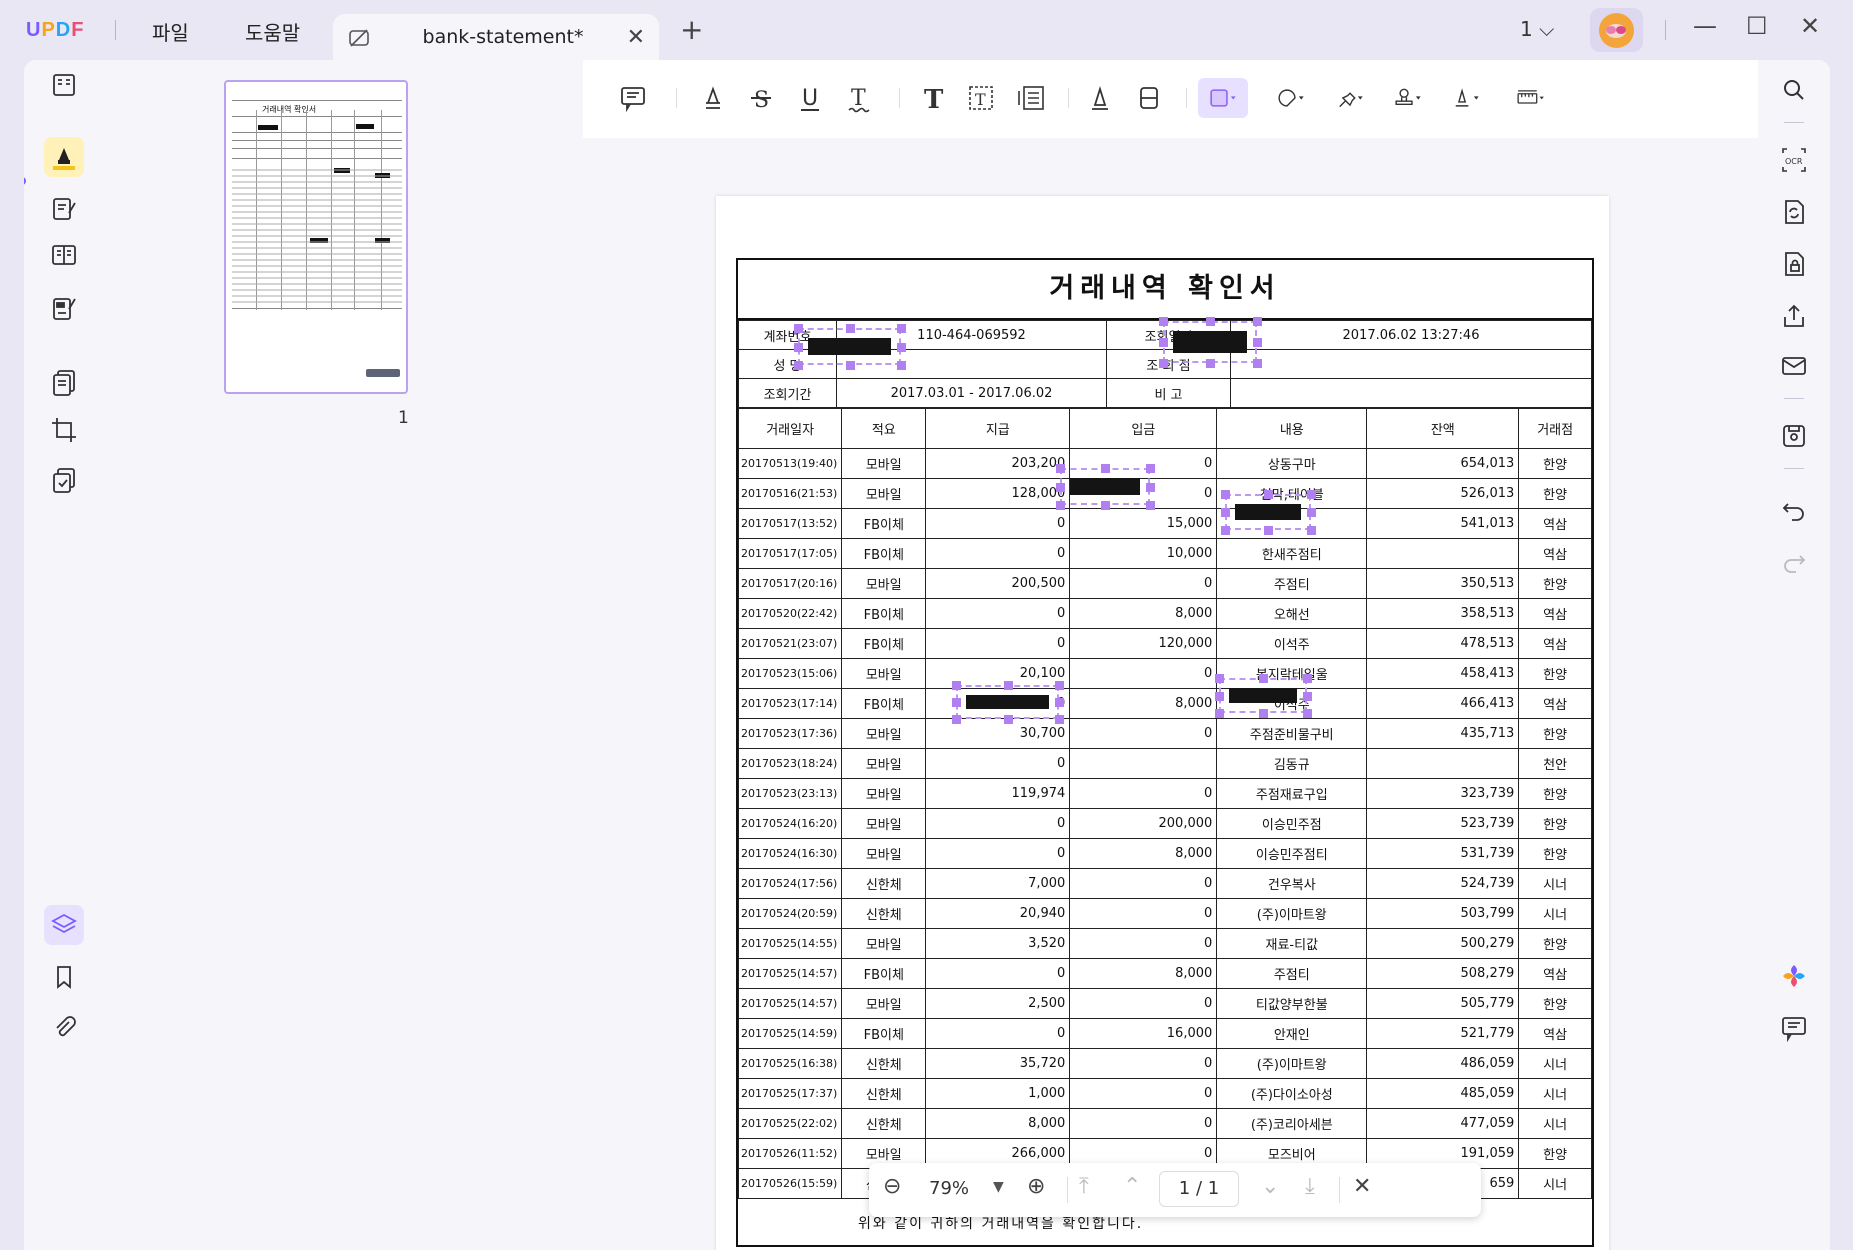 This screenshot has width=1853, height=1250. What do you see at coordinates (1310, 1187) in the screenshot?
I see `last-page-icon: ⤓` at bounding box center [1310, 1187].